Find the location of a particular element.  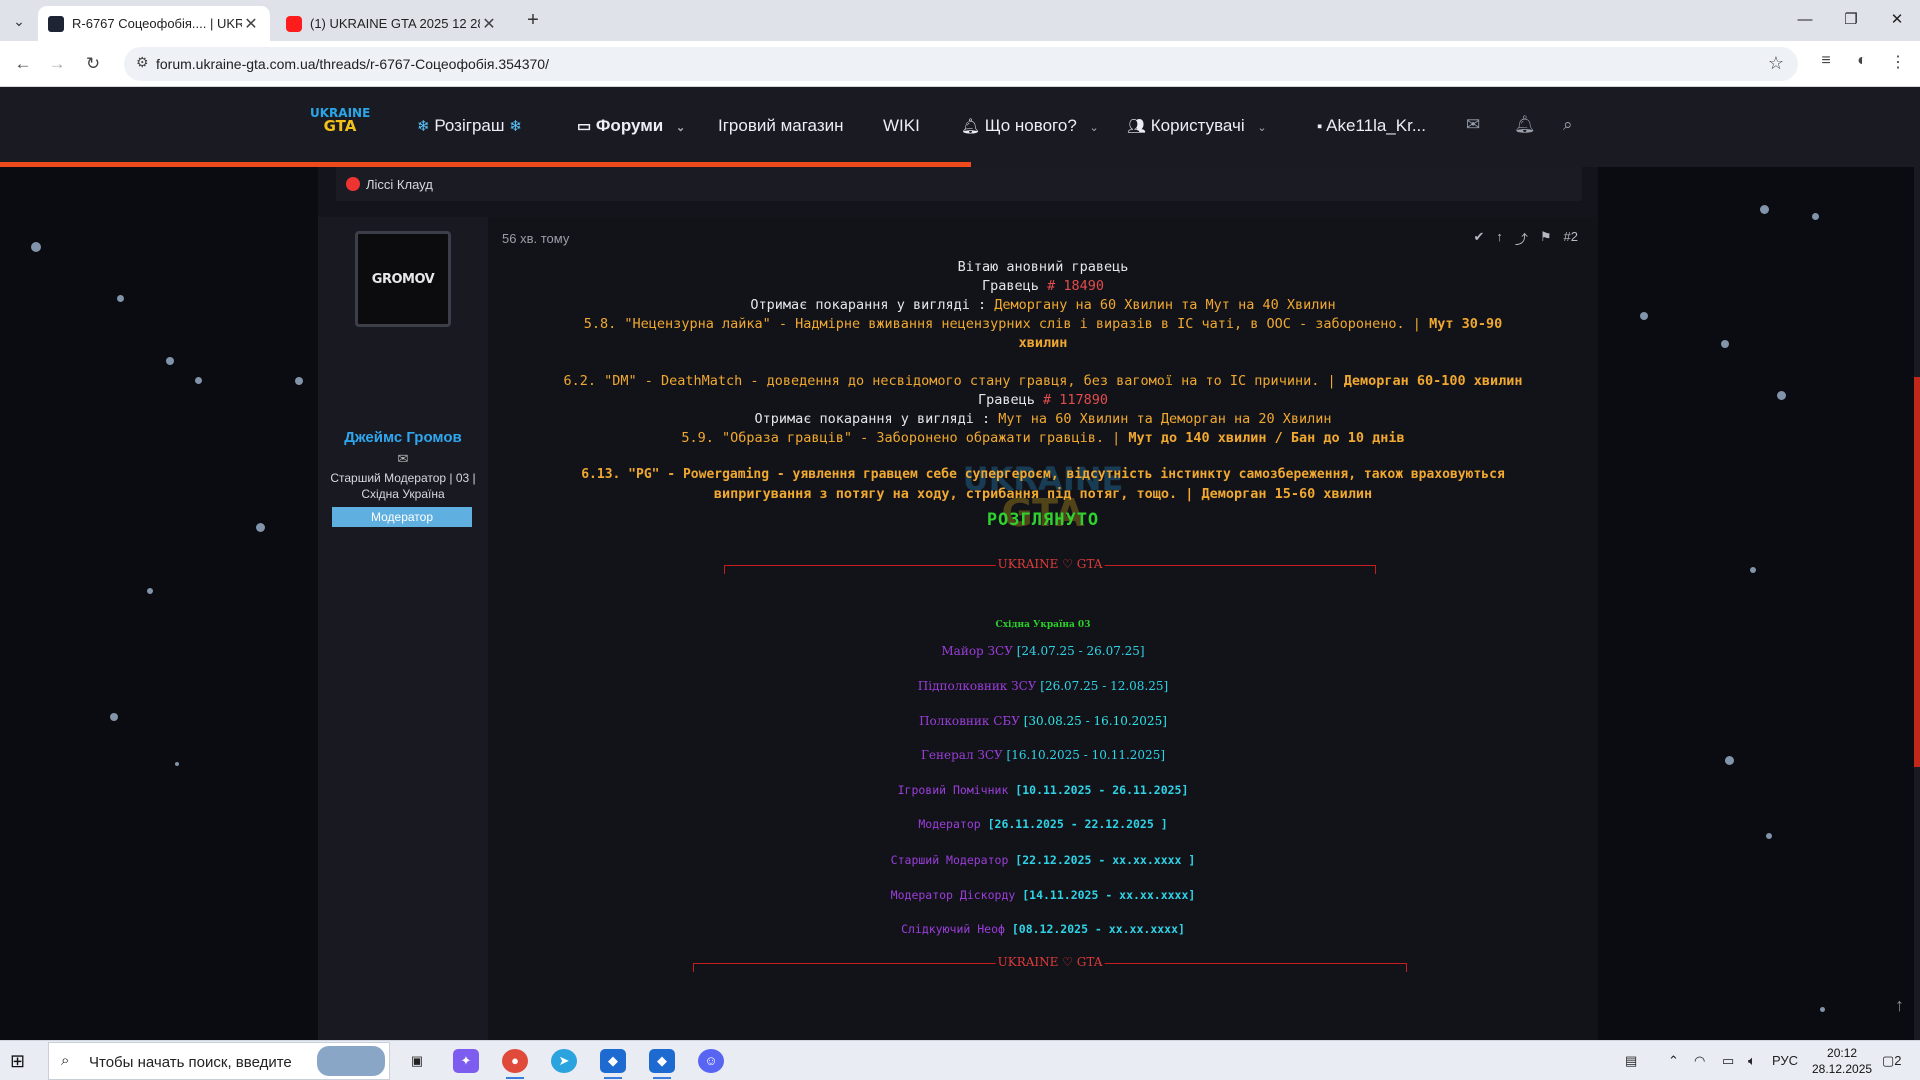

reload-button: ↻ is located at coordinates (93, 64).